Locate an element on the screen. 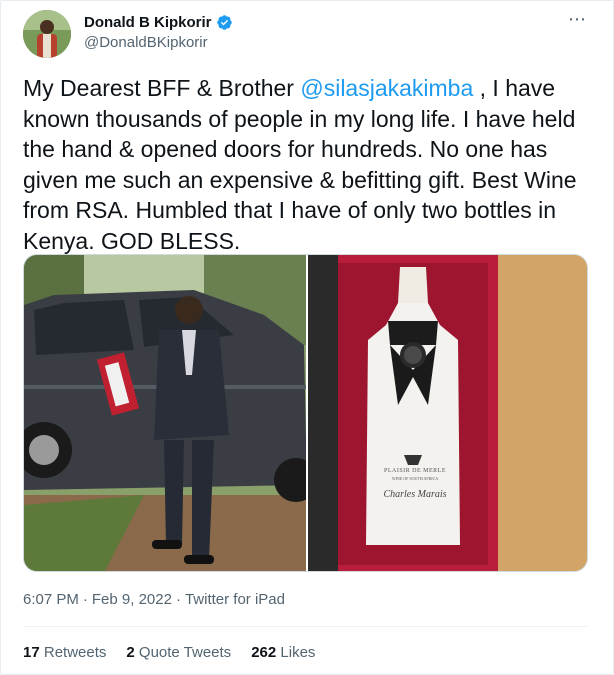  avatar is located at coordinates (47, 34).